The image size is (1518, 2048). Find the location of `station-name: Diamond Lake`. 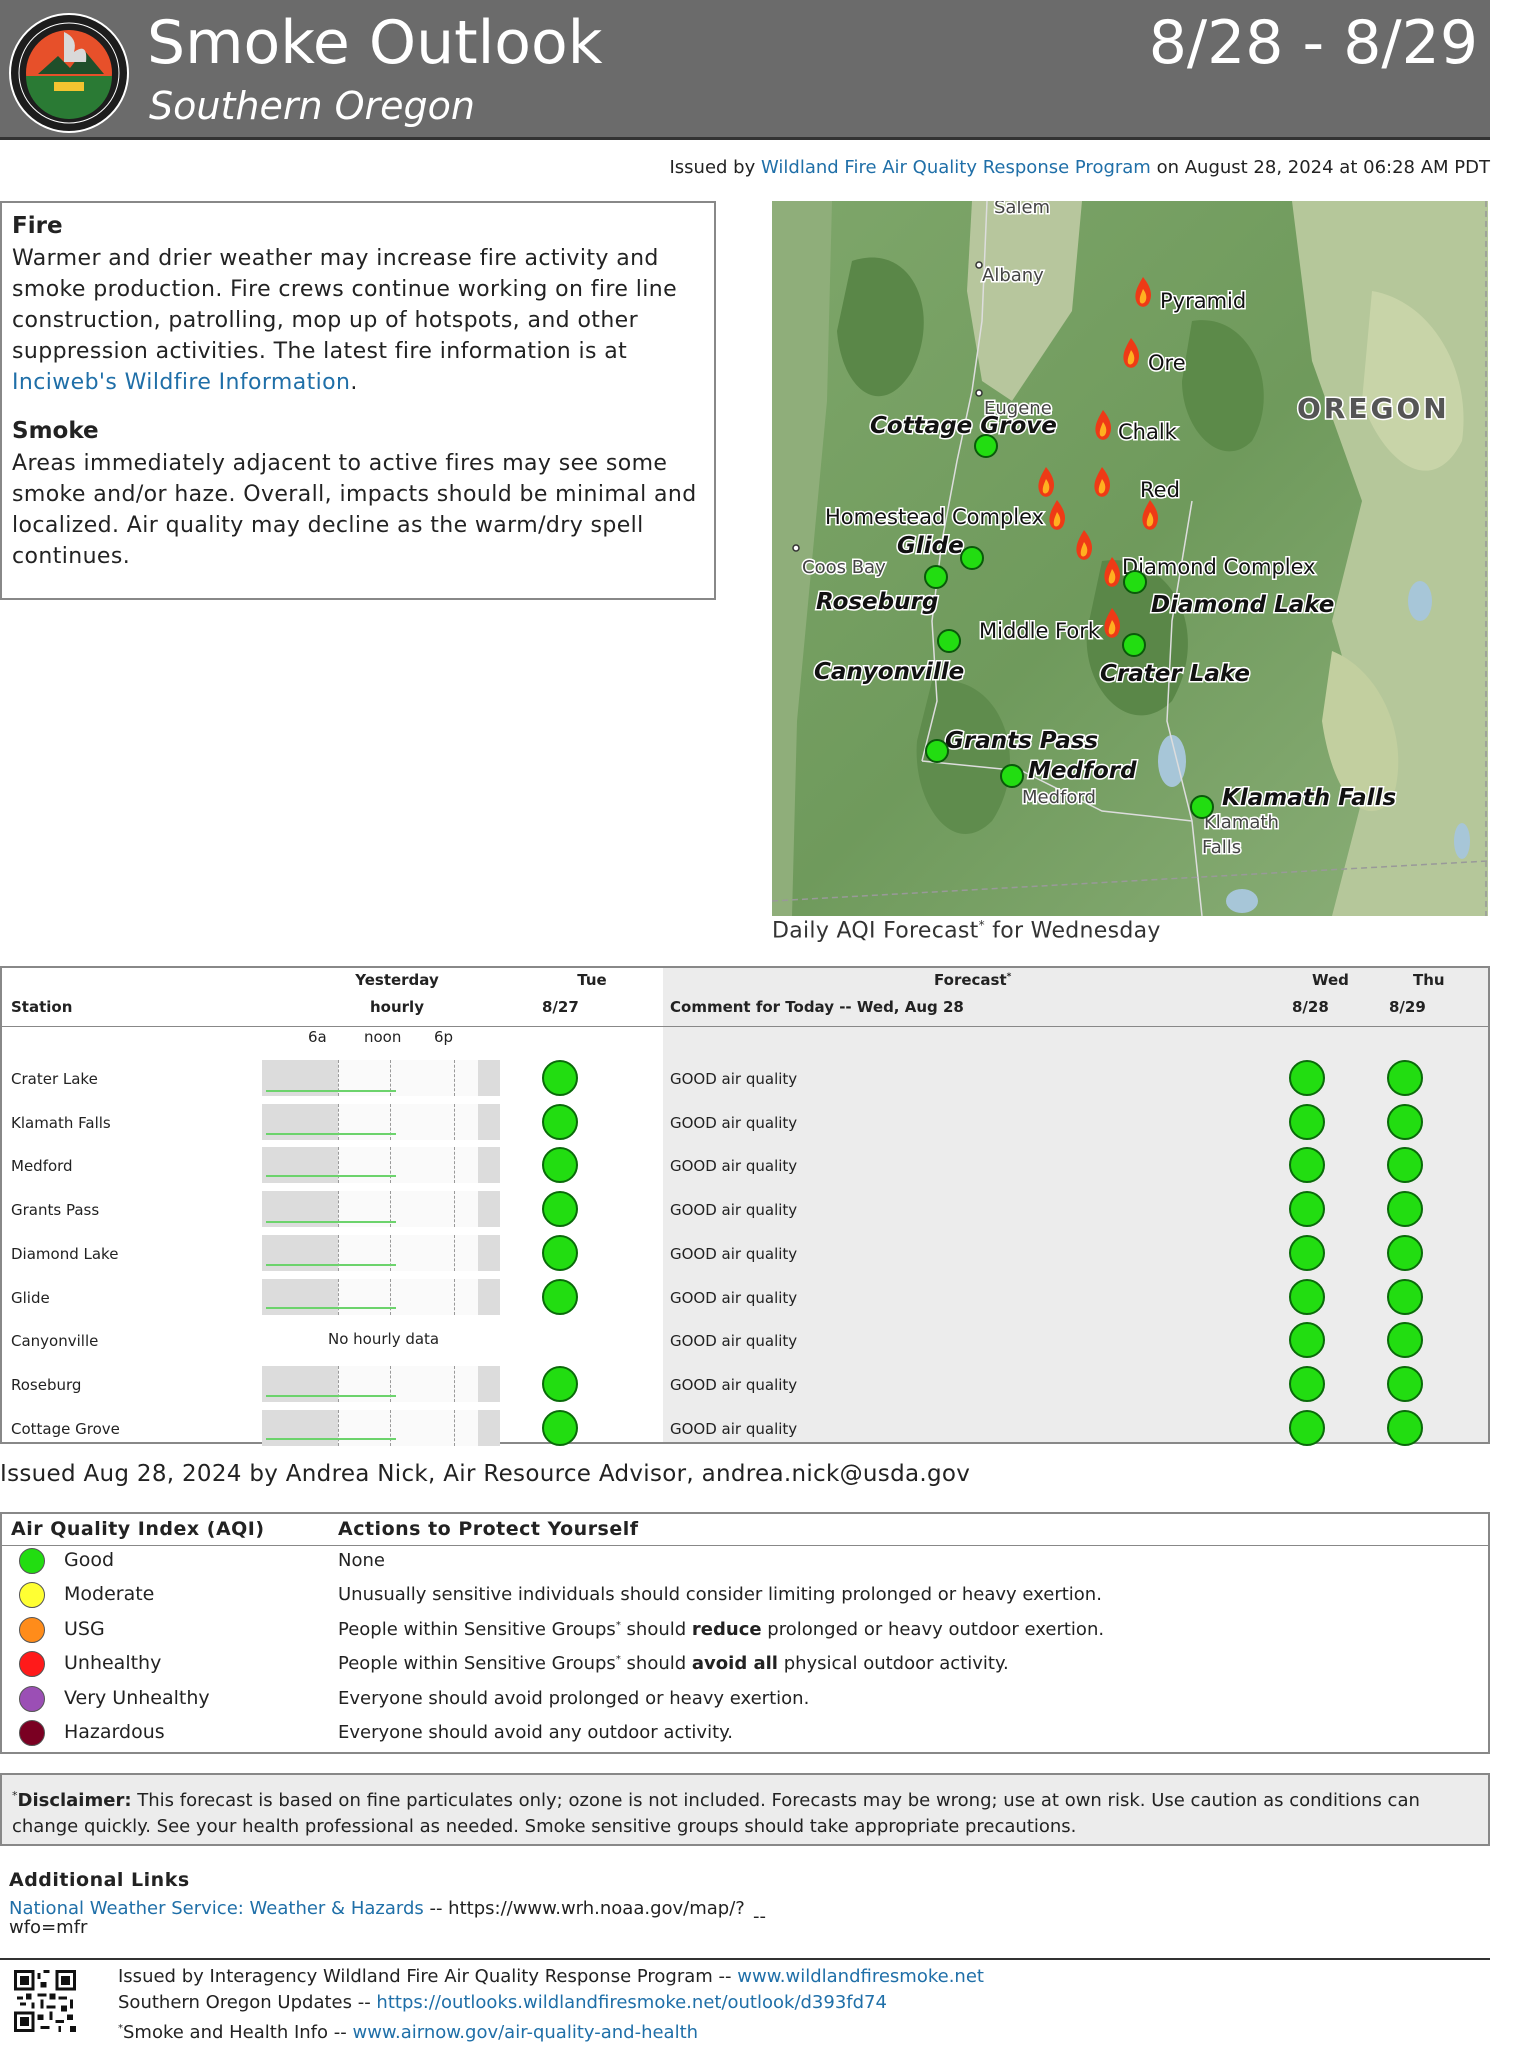

station-name: Diamond Lake is located at coordinates (65, 1254).